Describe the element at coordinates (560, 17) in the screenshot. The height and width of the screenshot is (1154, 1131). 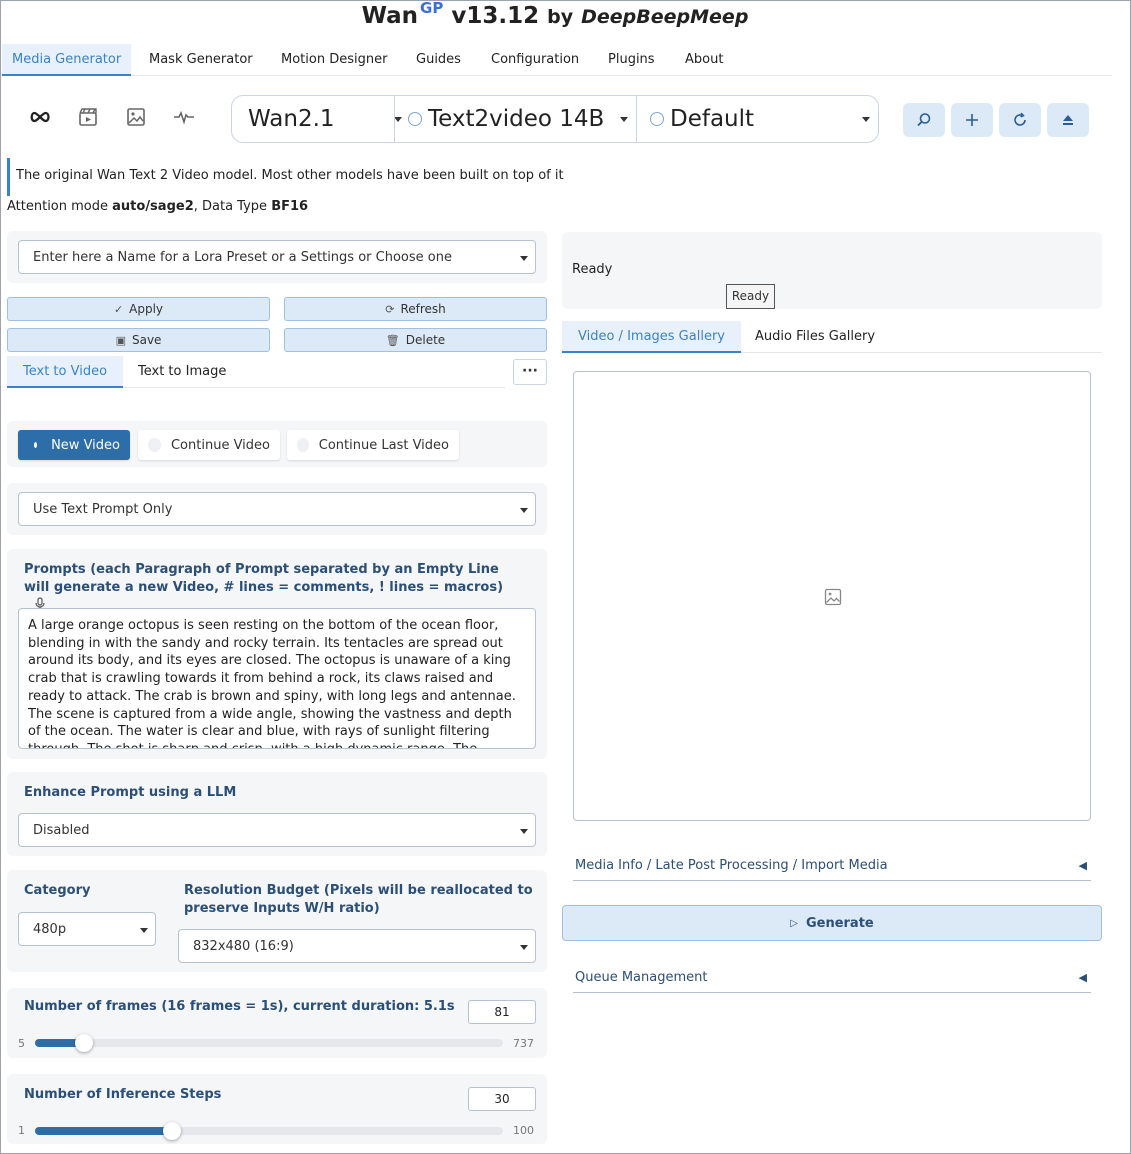
I see `by-label: by` at that location.